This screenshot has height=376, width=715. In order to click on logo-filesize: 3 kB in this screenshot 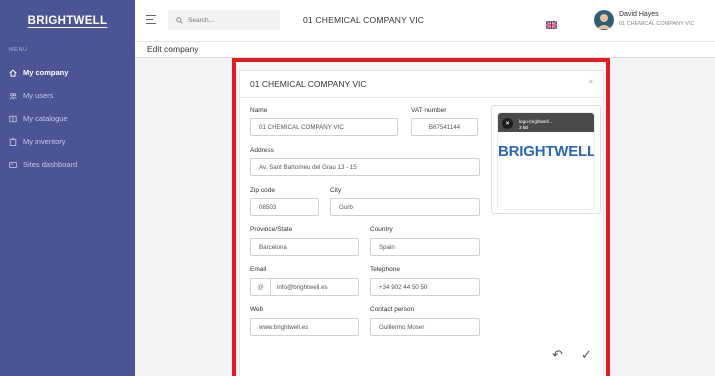, I will do `click(524, 127)`.